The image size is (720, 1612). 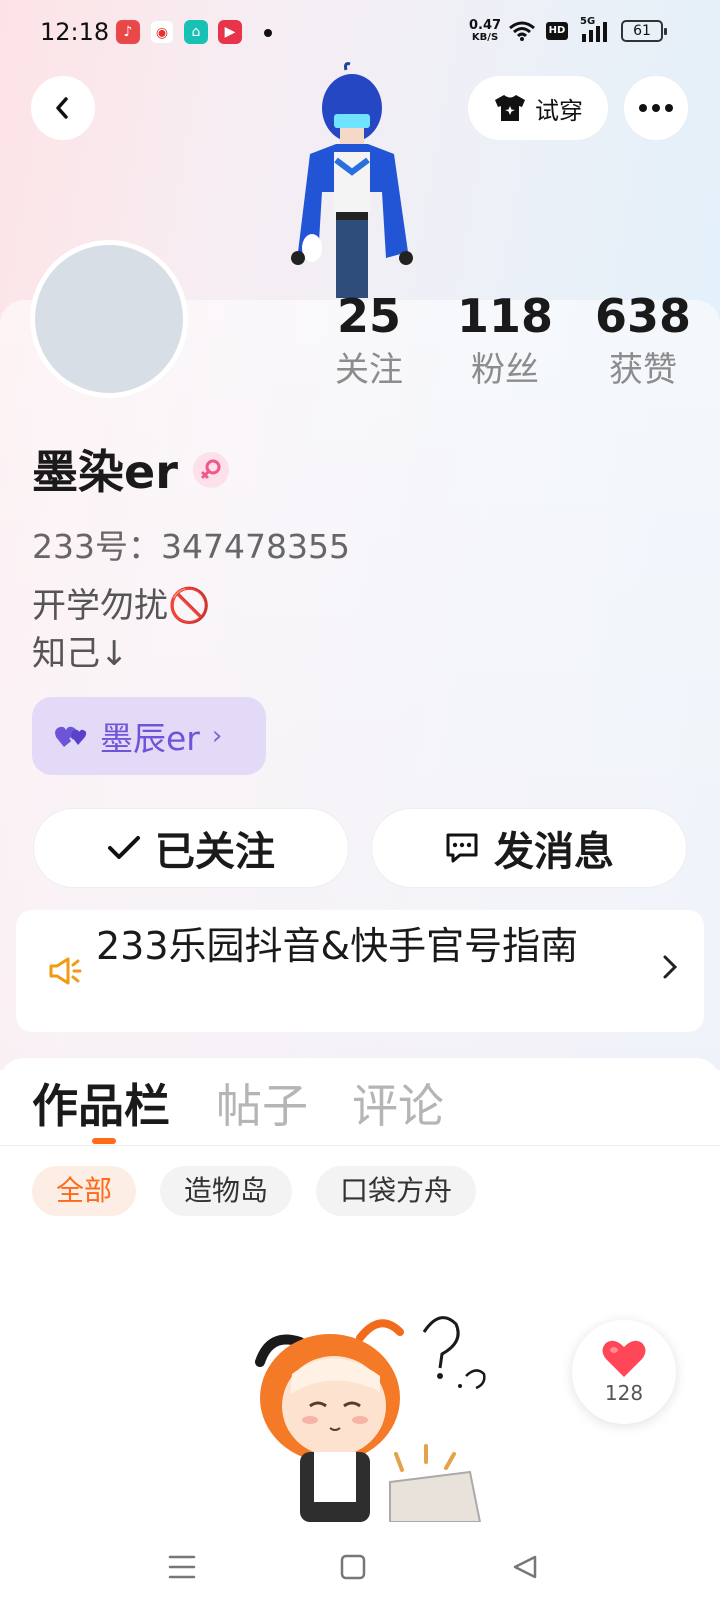 What do you see at coordinates (670, 967) in the screenshot?
I see `chevron-right-icon` at bounding box center [670, 967].